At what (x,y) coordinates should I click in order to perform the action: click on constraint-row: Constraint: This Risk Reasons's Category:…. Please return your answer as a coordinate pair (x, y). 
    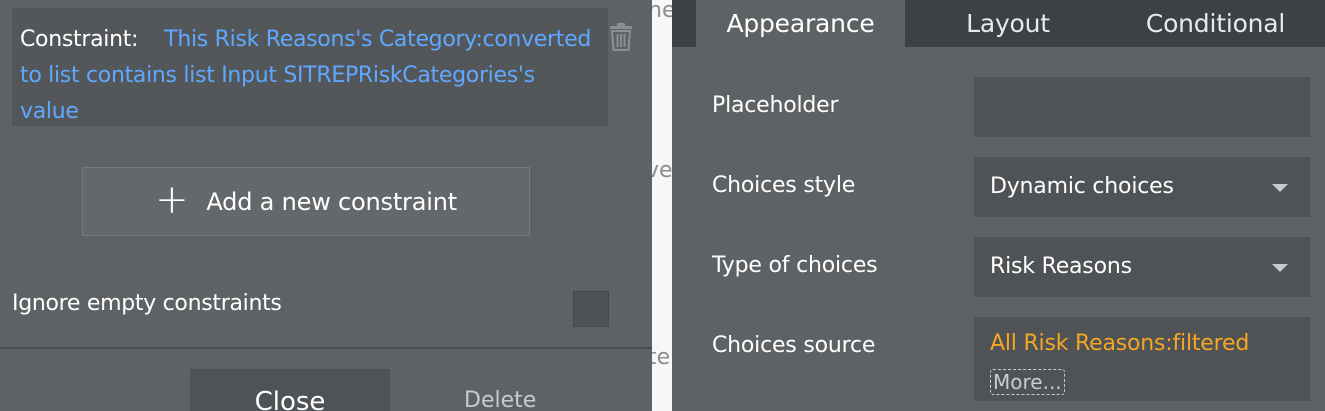
    Looking at the image, I should click on (310, 67).